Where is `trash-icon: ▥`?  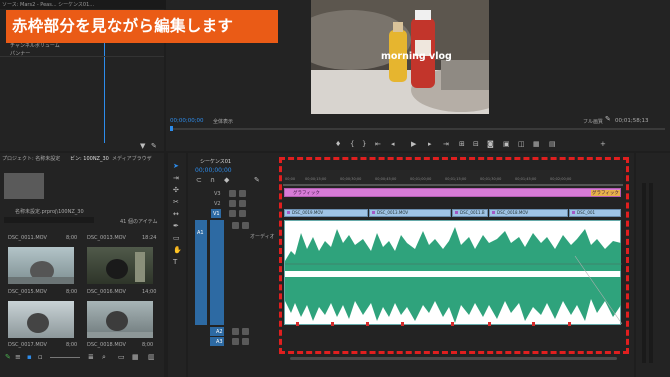 trash-icon: ▥ is located at coordinates (151, 357).